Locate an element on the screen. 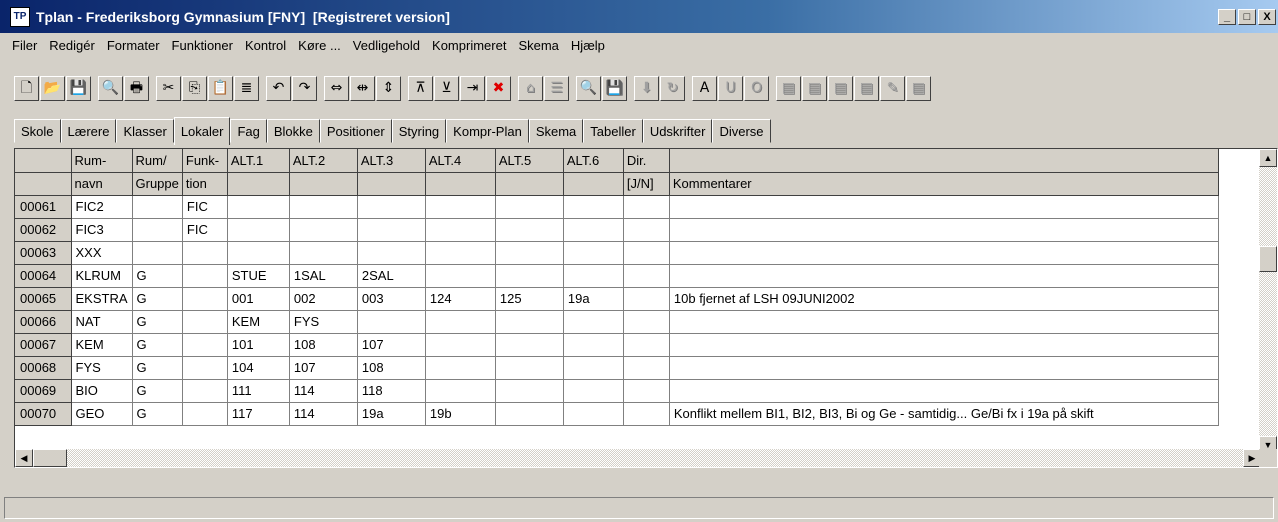  scroll-thumb is located at coordinates (1268, 259).